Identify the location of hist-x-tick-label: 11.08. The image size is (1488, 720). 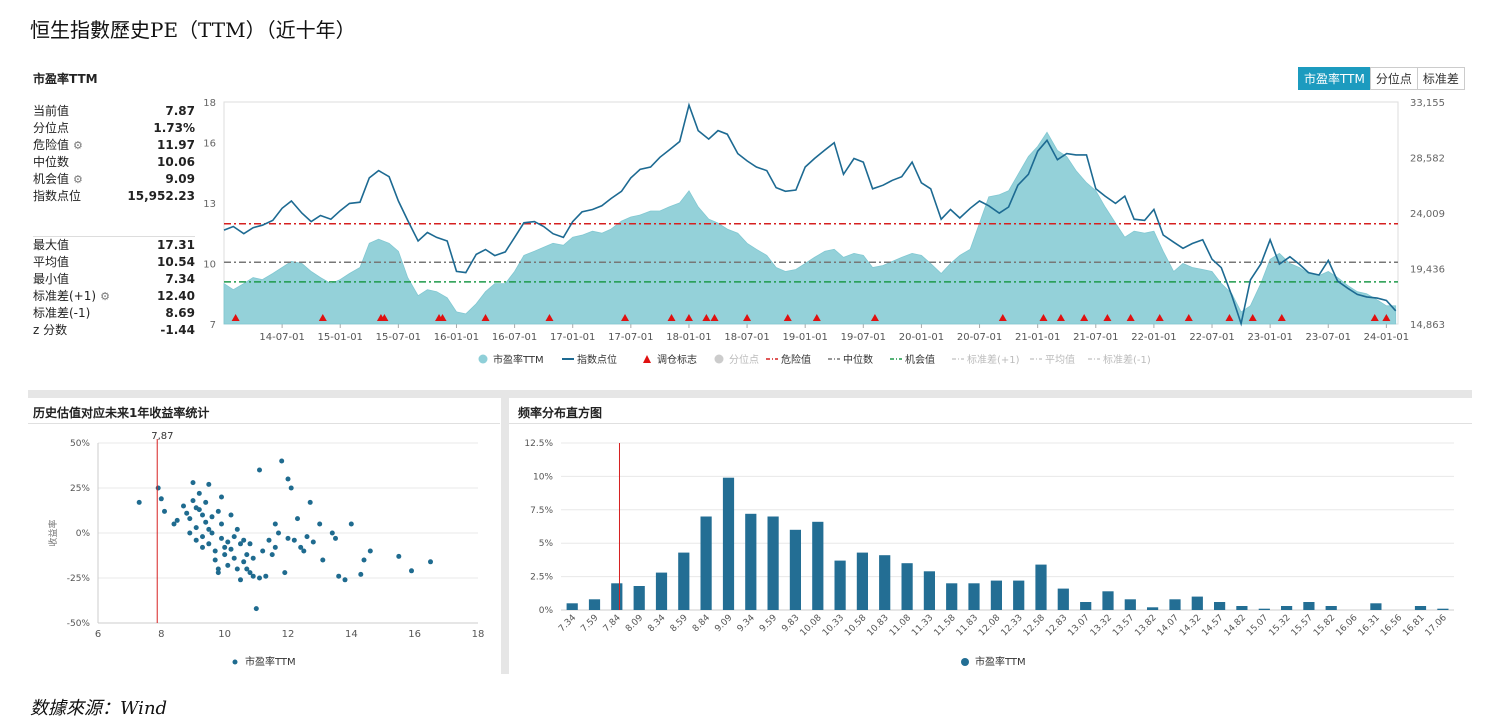
(900, 625).